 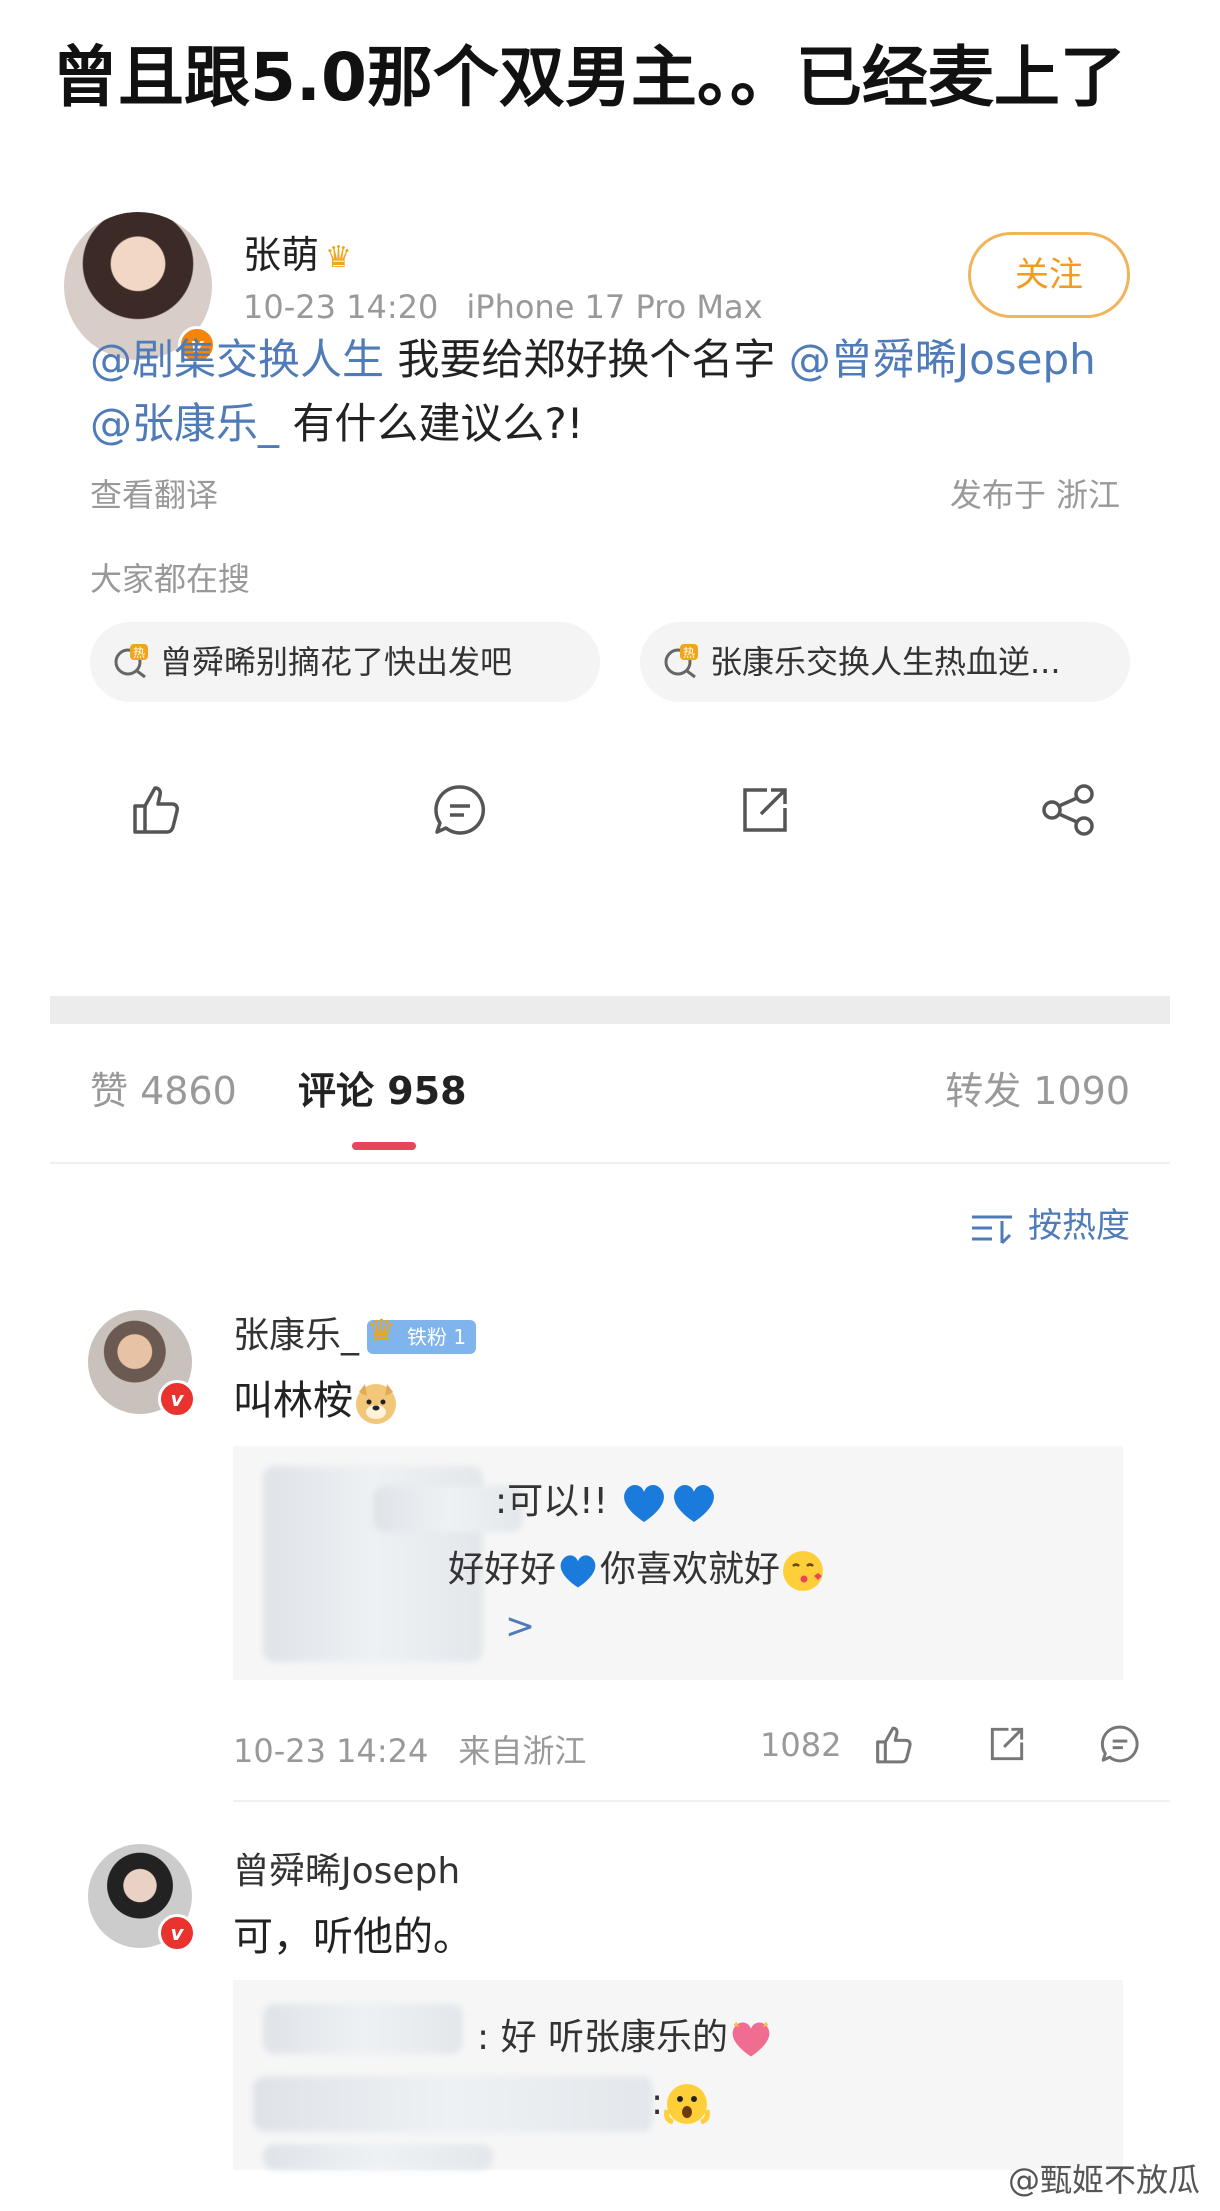 What do you see at coordinates (293, 1401) in the screenshot?
I see `comment-text-body: 叫林桉` at bounding box center [293, 1401].